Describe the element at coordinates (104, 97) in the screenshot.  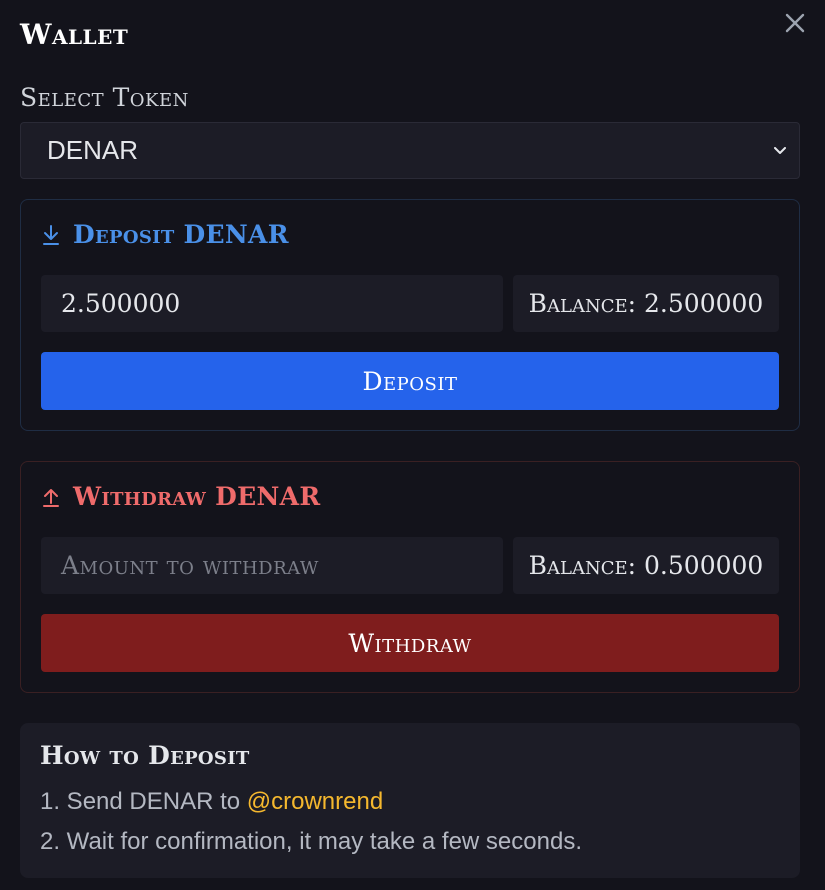
I see `select-token-label: Select Token` at that location.